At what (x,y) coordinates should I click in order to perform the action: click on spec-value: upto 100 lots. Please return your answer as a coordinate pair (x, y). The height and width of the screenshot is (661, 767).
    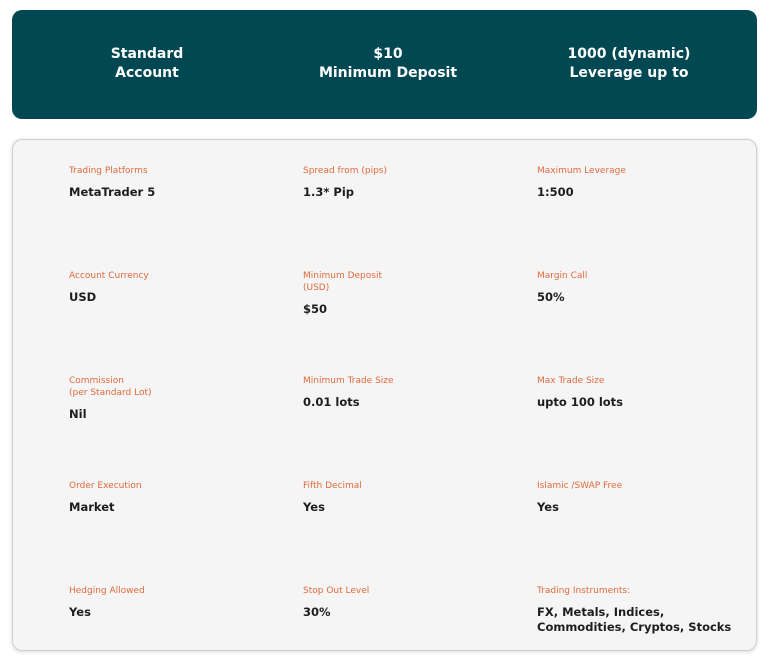
    Looking at the image, I should click on (580, 402).